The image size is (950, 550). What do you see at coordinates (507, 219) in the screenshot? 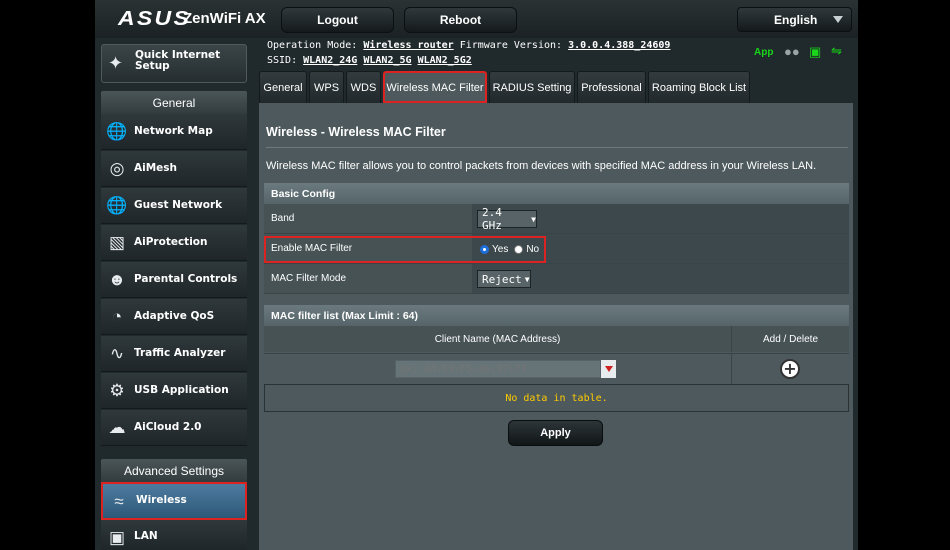
I see `band-select: 2.4 GHz ▼` at bounding box center [507, 219].